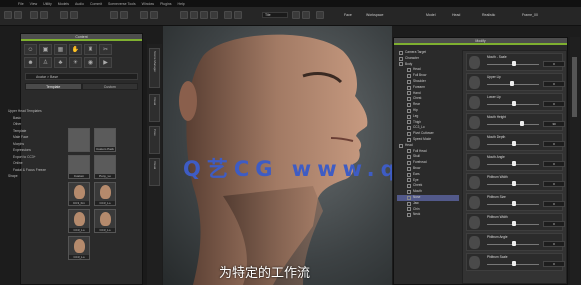 Image resolution: width=581 pixels, height=285 pixels. What do you see at coordinates (214, 15) in the screenshot?
I see `view-persp-icon` at bounding box center [214, 15].